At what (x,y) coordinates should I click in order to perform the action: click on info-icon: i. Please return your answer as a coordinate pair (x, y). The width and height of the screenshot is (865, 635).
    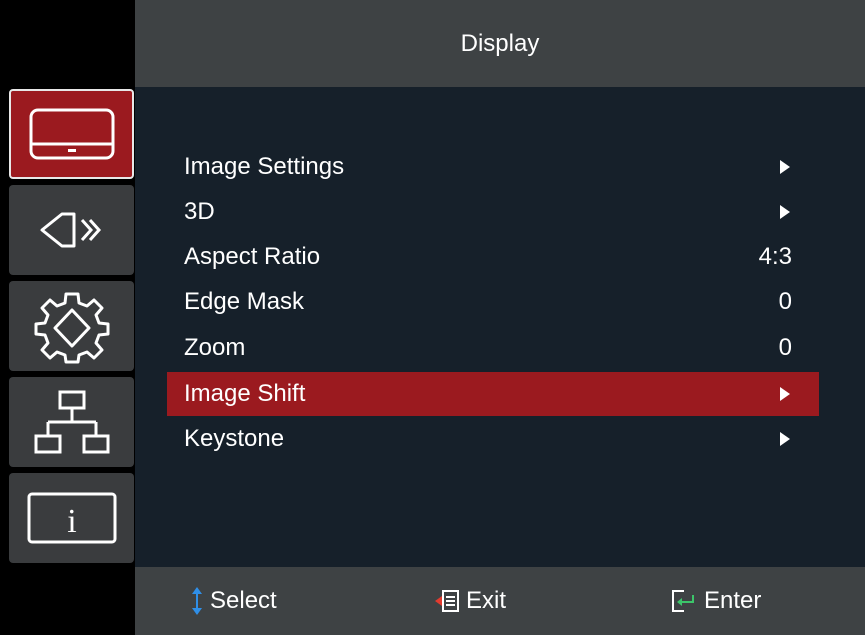
    Looking at the image, I should click on (71, 518).